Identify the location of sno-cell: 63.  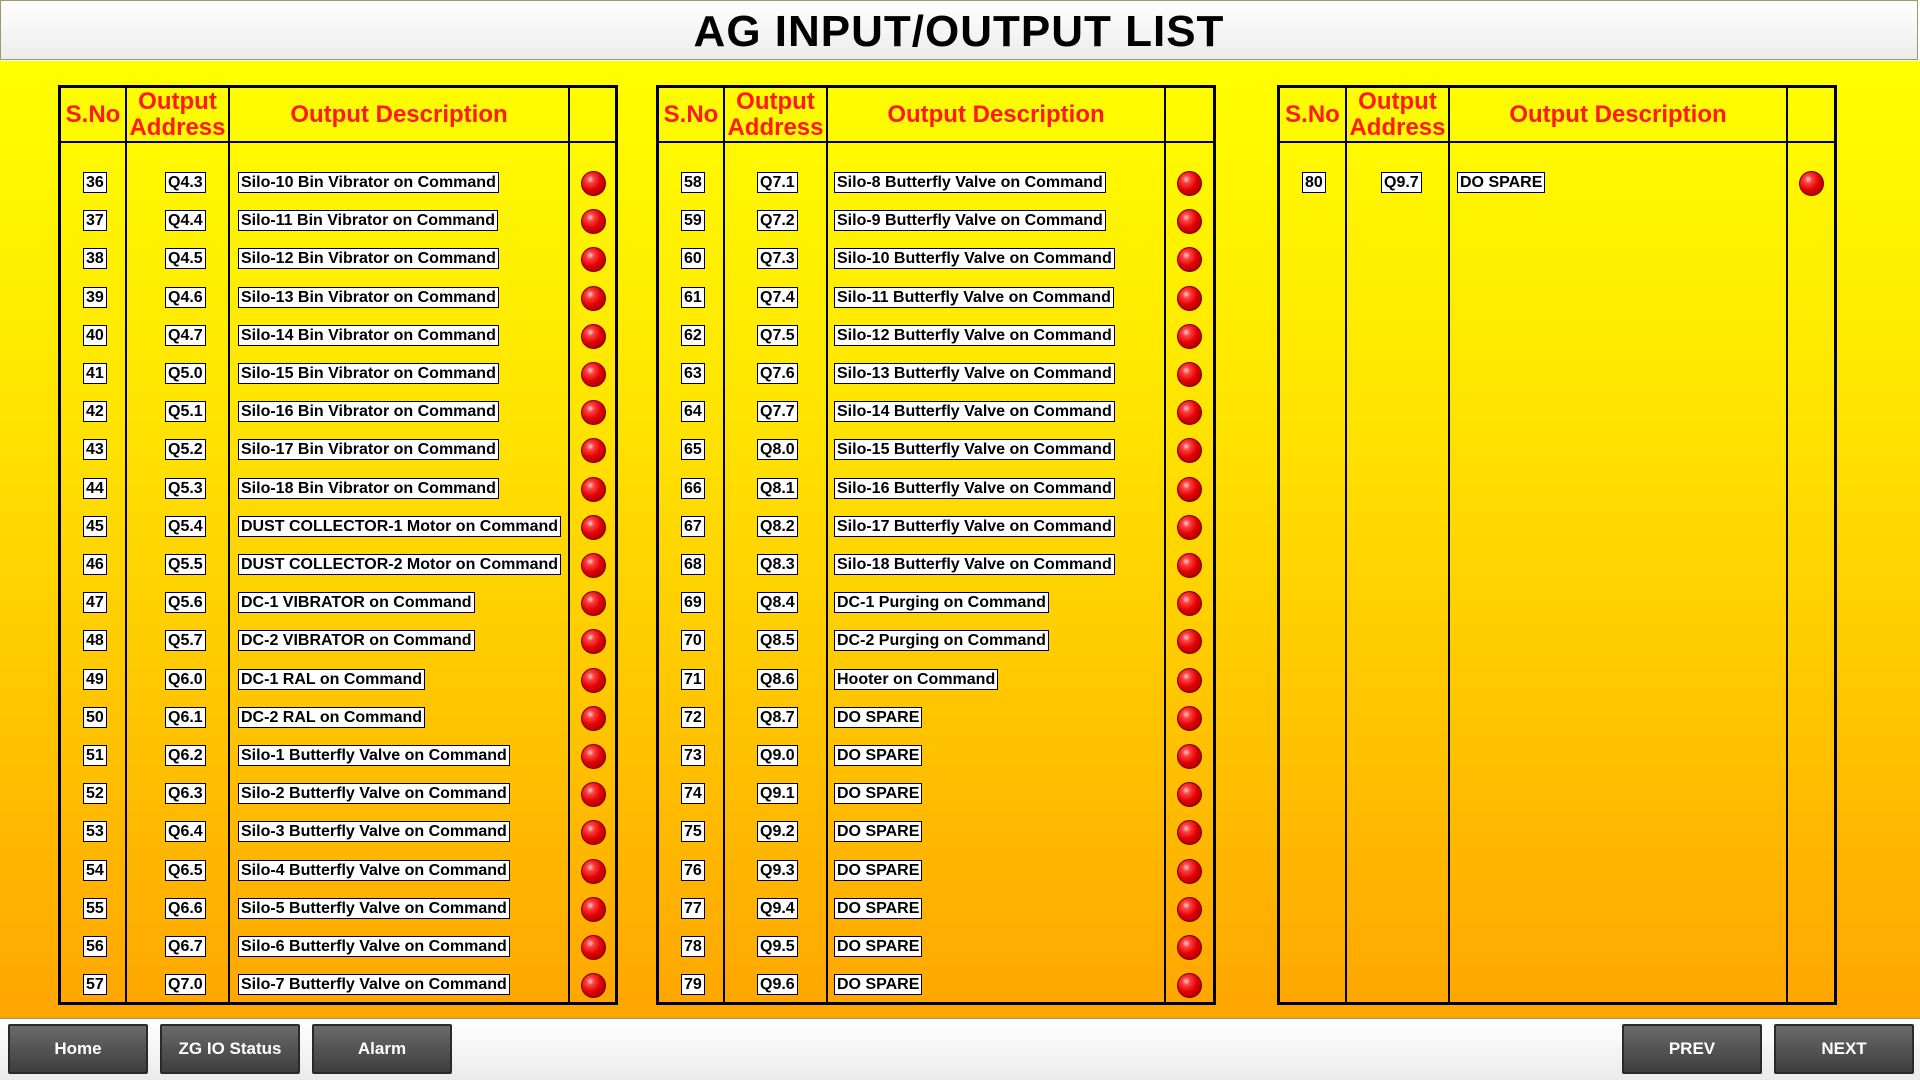
(693, 373).